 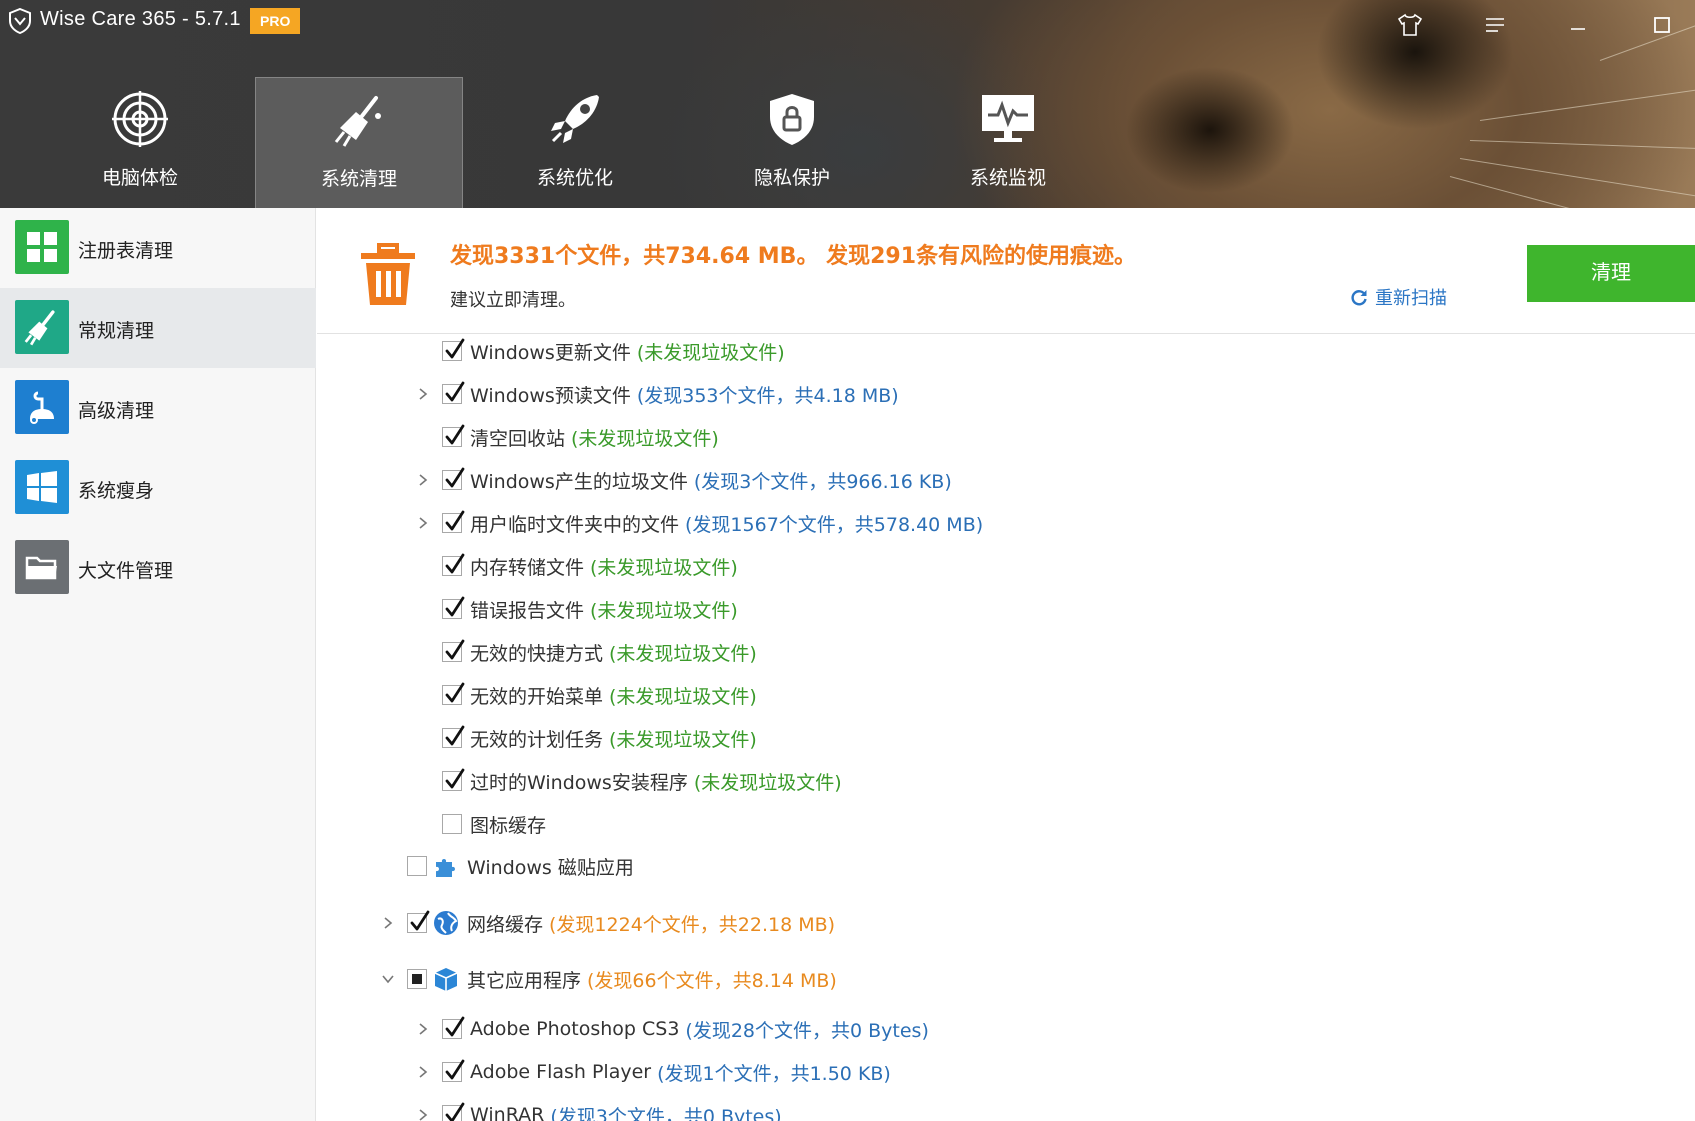 What do you see at coordinates (1006, 979) in the screenshot?
I see `category-row: 其它应用程序 (发现66个文件，共8.14 MB)` at bounding box center [1006, 979].